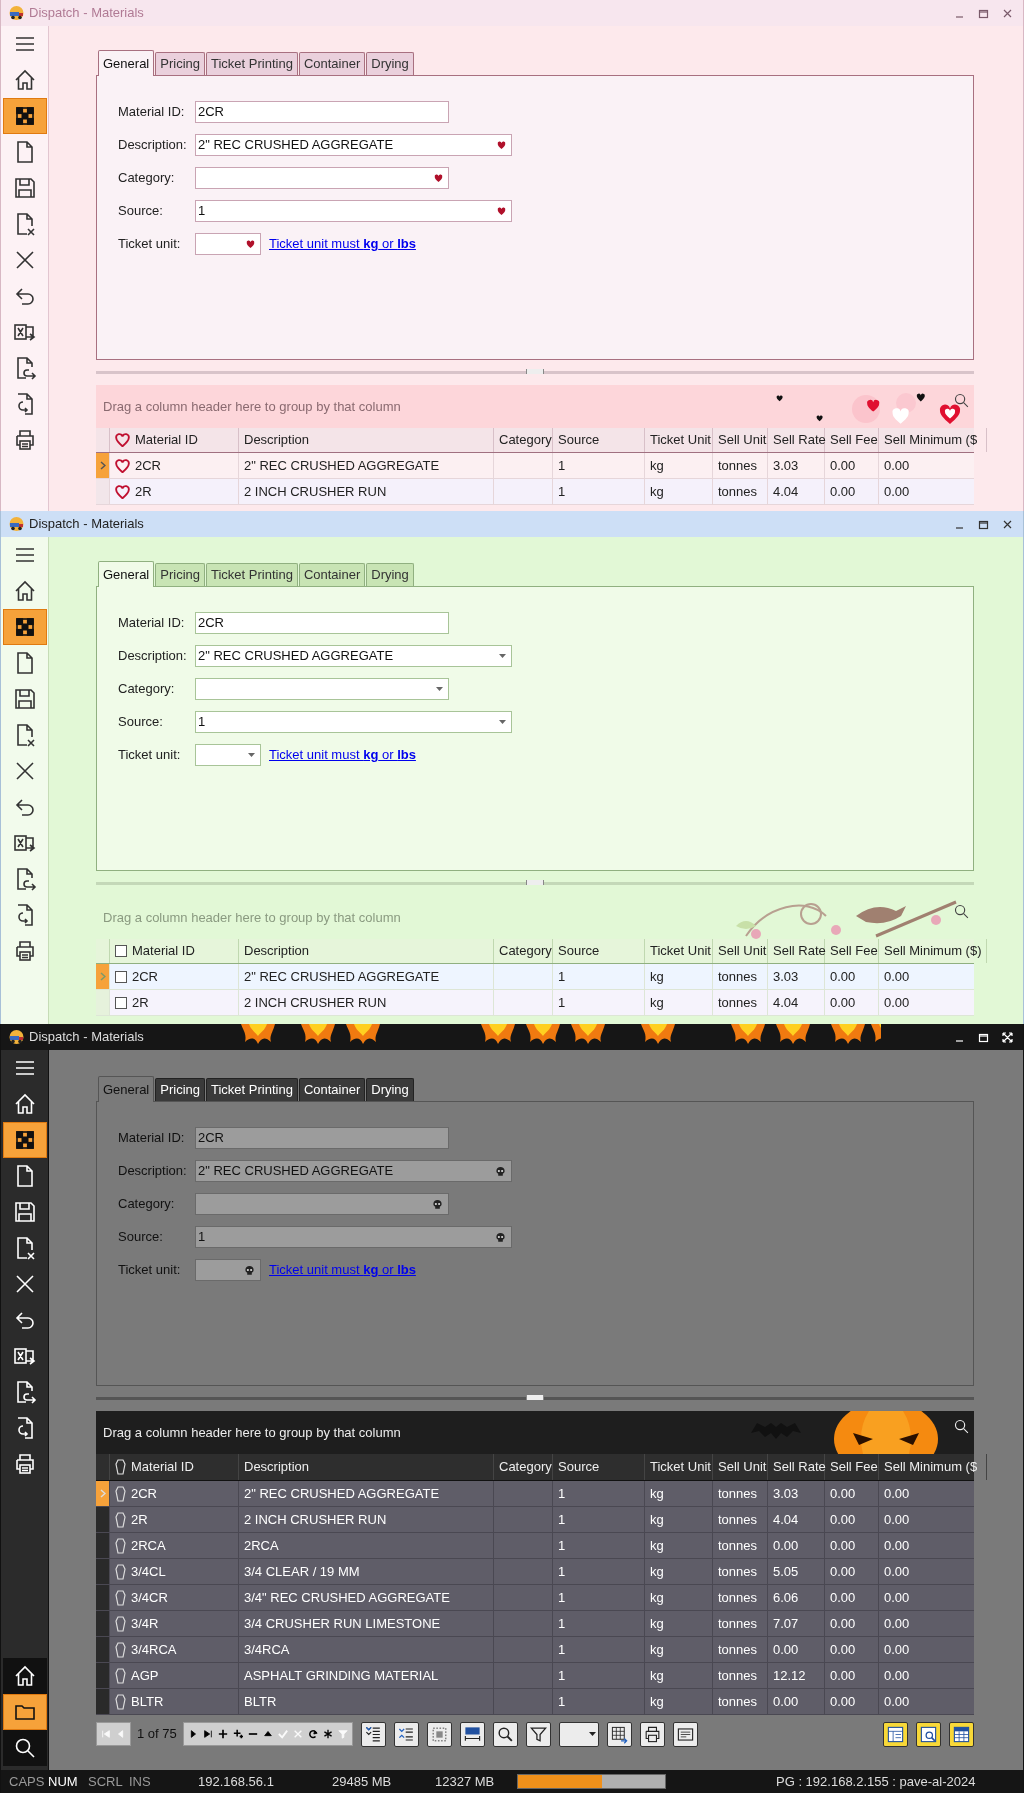 The width and height of the screenshot is (1024, 1793). Describe the element at coordinates (207, 1734) in the screenshot. I see `last-page-icon` at that location.